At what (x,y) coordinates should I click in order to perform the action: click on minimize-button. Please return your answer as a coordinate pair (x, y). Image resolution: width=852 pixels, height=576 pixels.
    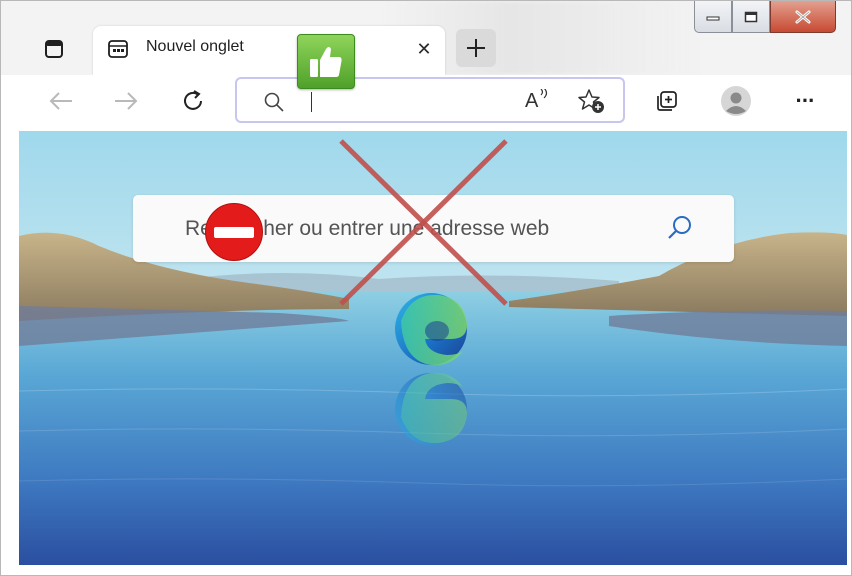
    Looking at the image, I should click on (713, 17).